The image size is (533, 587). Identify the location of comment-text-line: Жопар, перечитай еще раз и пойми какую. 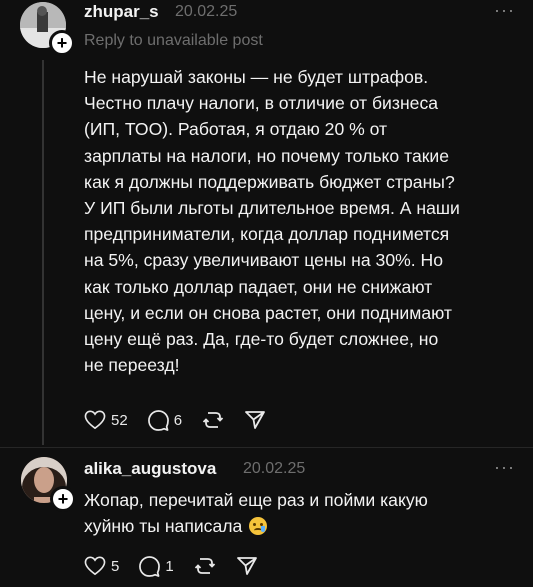
(256, 500).